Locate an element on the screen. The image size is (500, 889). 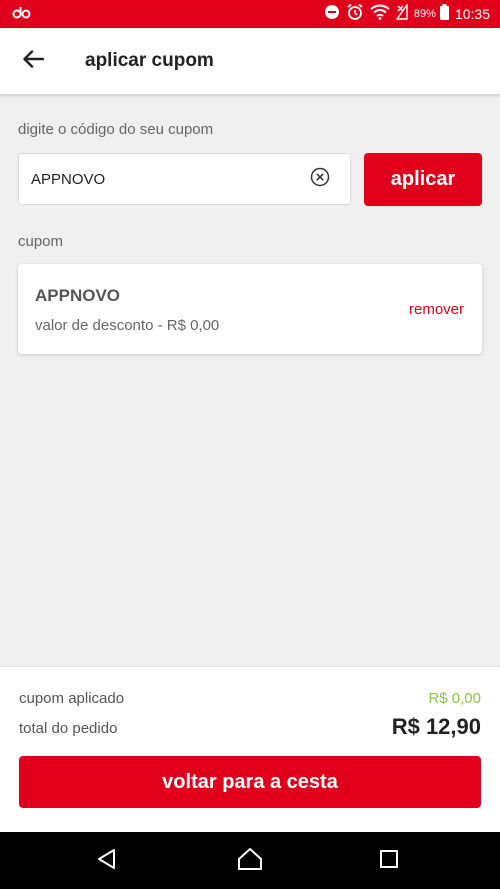
wifi-icon is located at coordinates (380, 14).